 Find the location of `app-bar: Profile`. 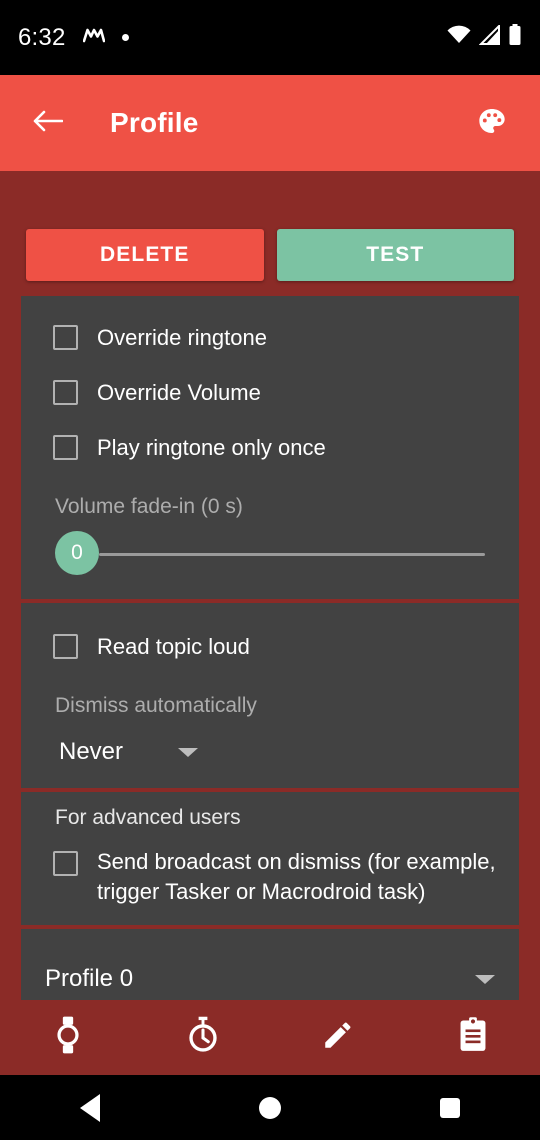

app-bar: Profile is located at coordinates (270, 123).